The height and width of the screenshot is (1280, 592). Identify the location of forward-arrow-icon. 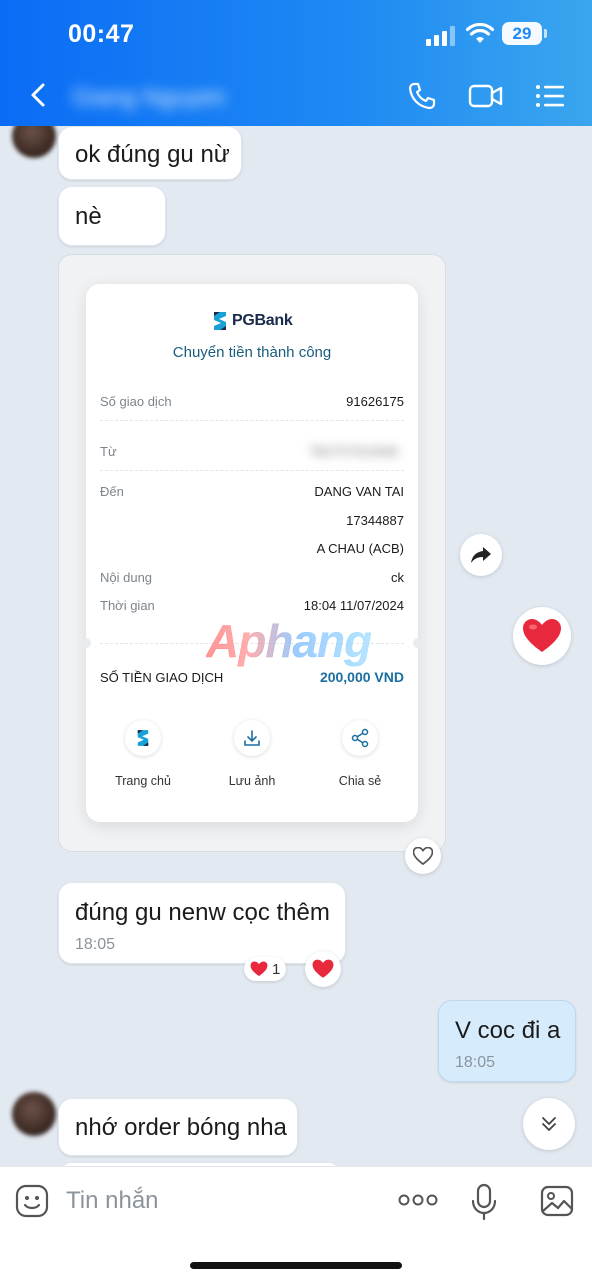
(481, 555).